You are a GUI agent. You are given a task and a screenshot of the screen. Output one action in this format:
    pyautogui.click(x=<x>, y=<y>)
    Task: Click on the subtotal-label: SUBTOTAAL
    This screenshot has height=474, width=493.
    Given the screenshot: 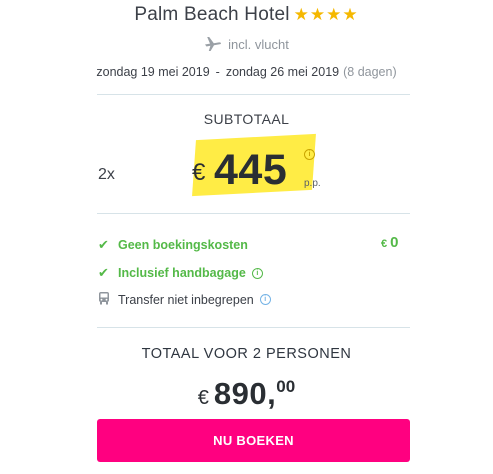 What is the action you would take?
    pyautogui.click(x=246, y=119)
    